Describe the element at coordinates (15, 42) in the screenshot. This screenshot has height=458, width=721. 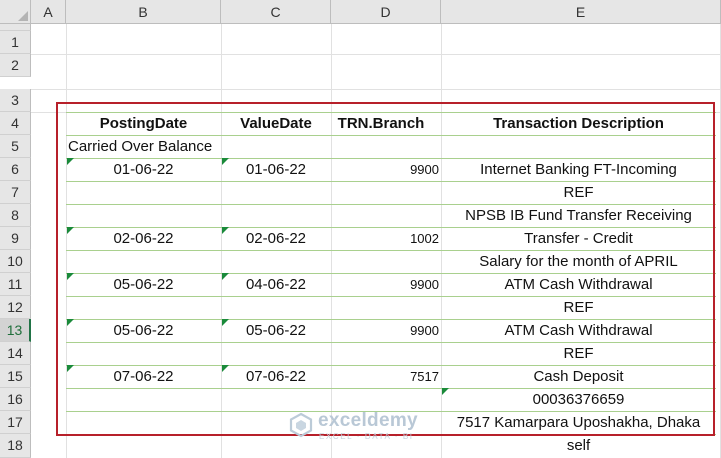
I see `row-header-1: 1` at that location.